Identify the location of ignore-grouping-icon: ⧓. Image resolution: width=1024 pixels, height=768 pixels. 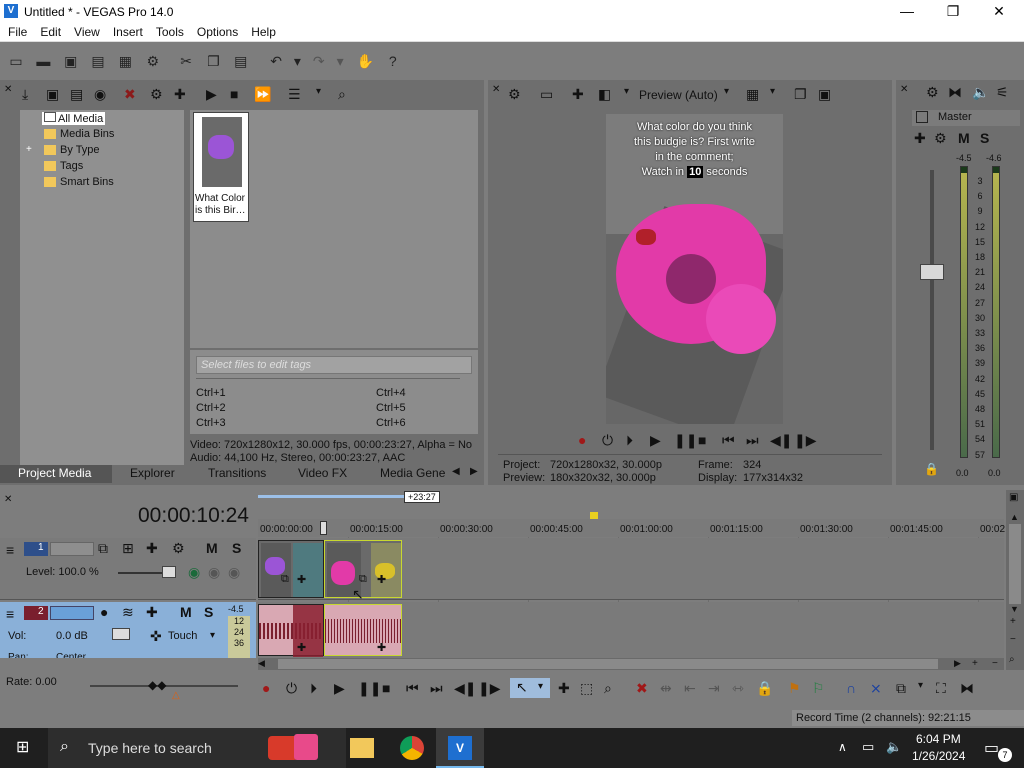
(967, 688).